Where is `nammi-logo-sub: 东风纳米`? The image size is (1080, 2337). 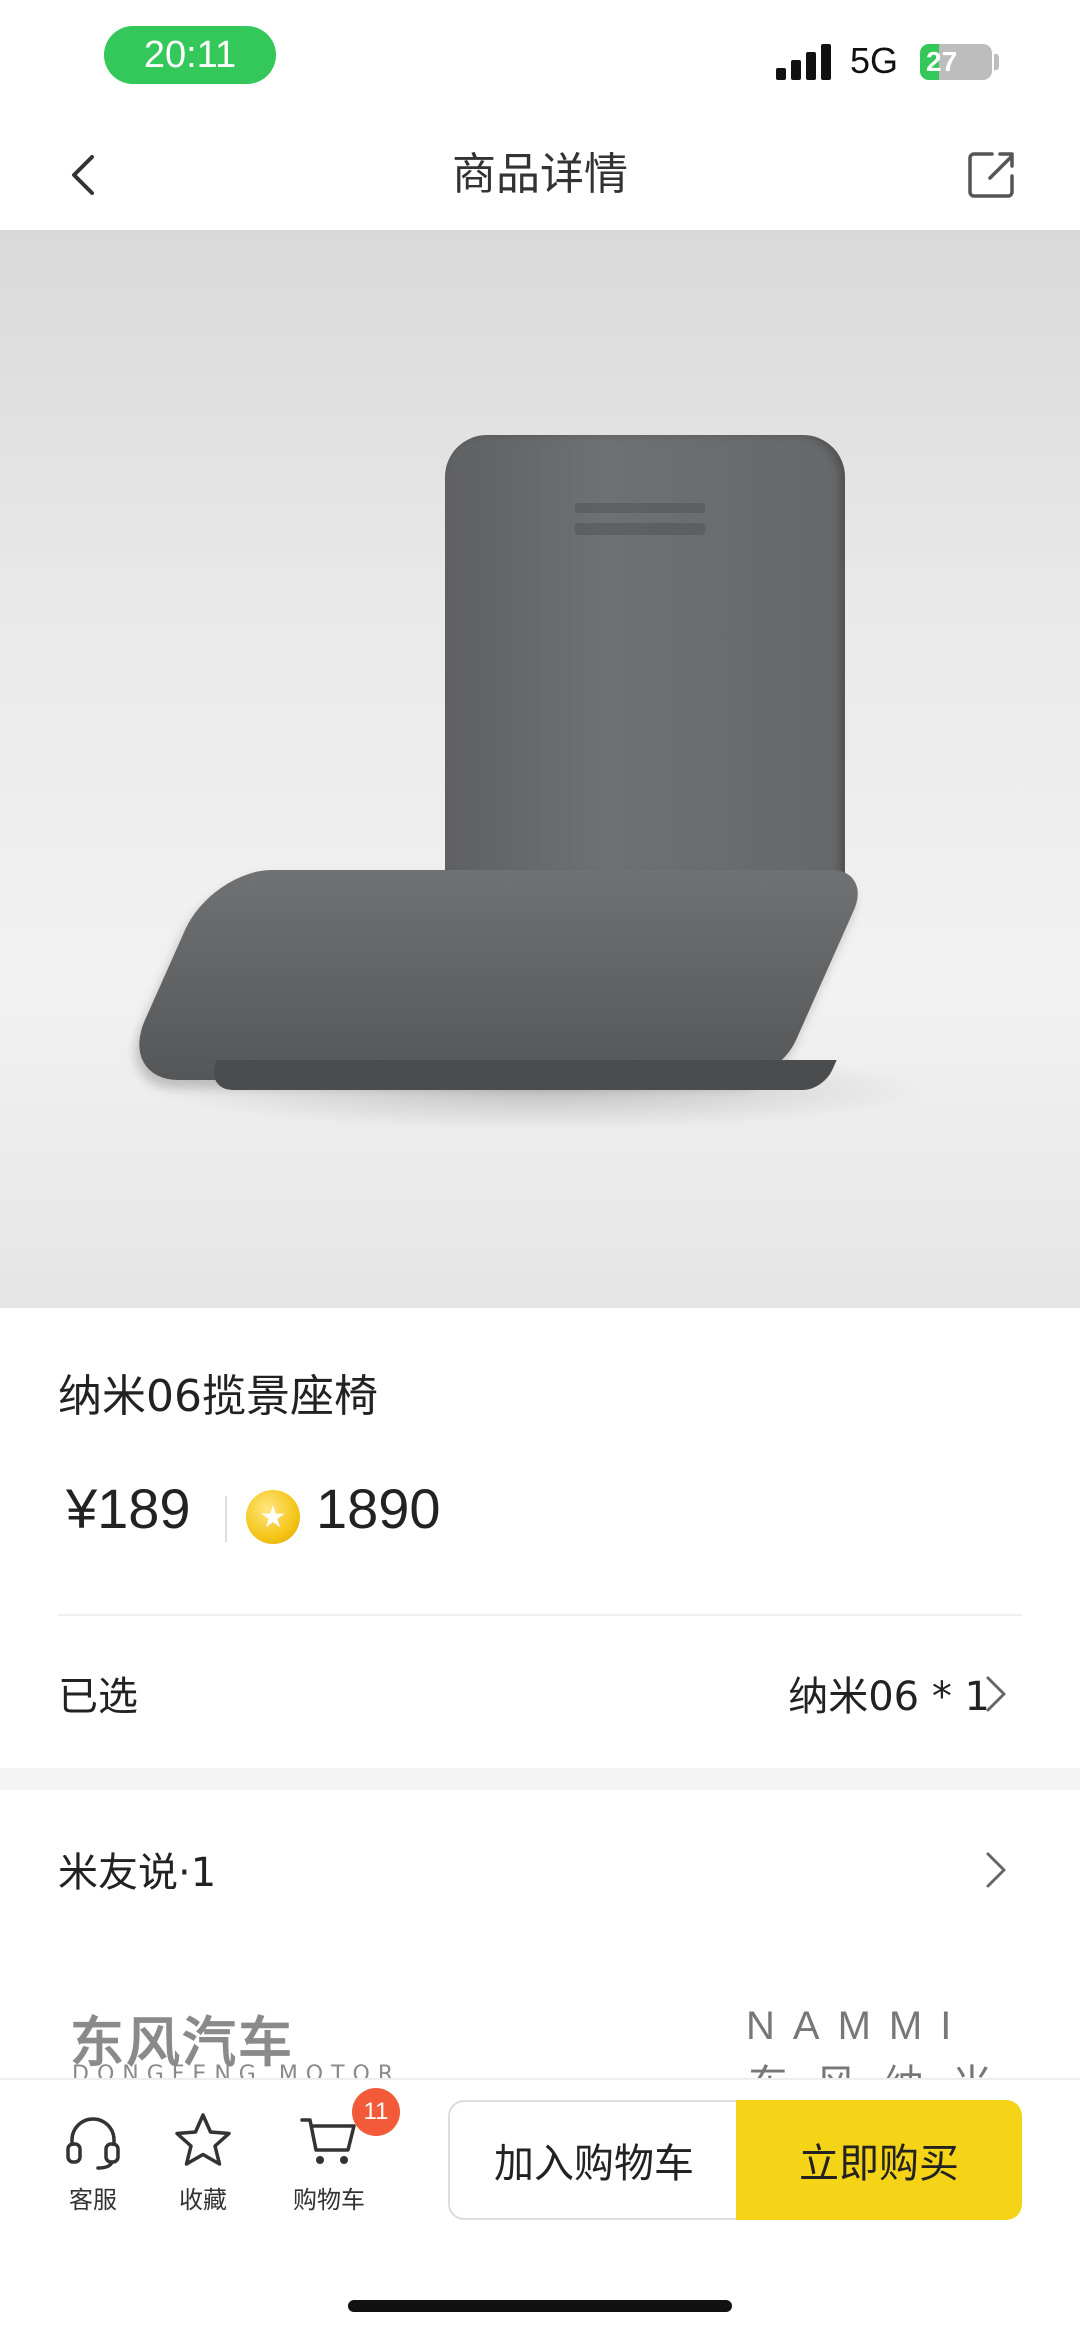
nammi-logo-sub: 东风纳米 is located at coordinates (884, 2065).